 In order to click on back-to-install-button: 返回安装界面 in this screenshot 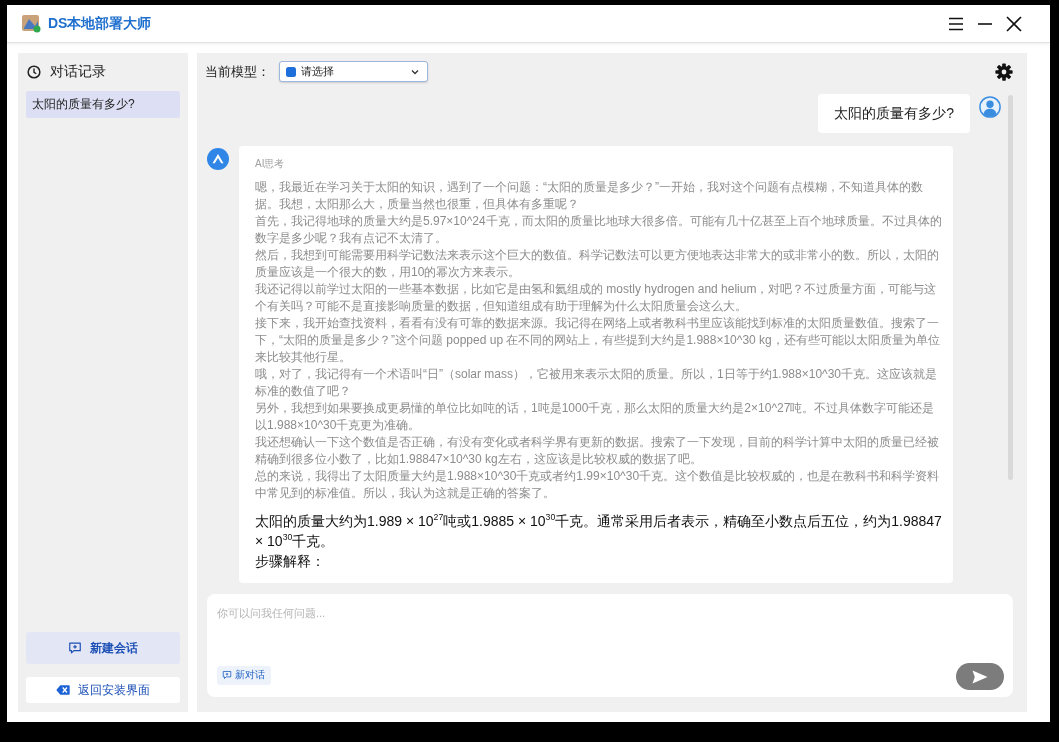, I will do `click(103, 690)`.